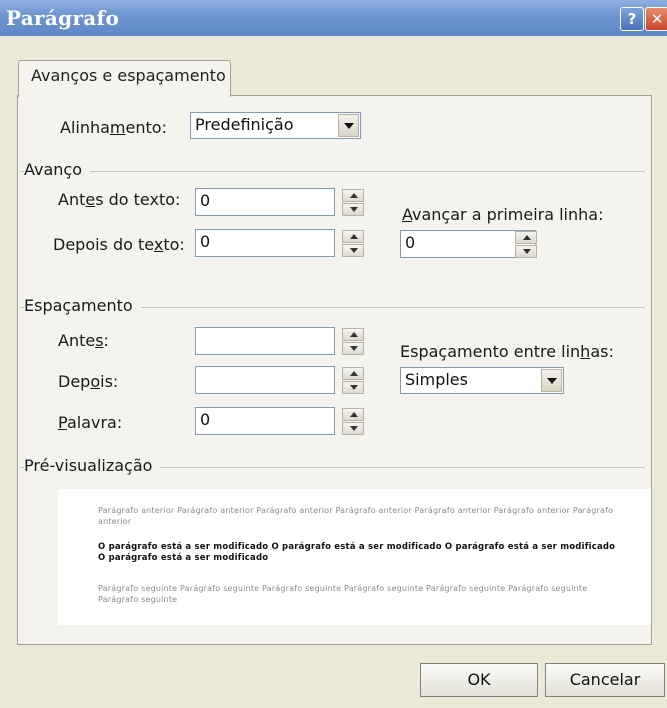  I want to click on word-spacing-input: 0, so click(279, 421).